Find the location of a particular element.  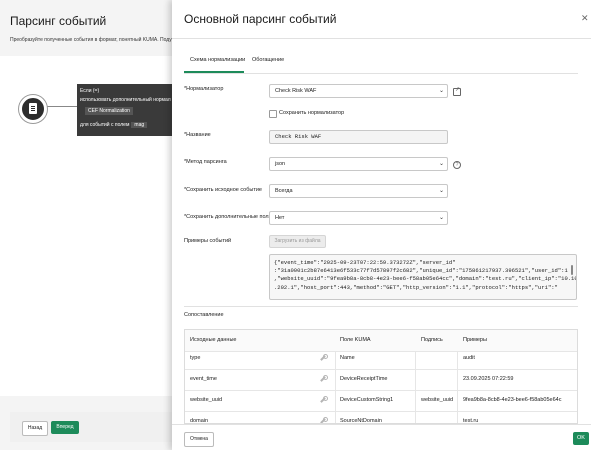

next-button: Вперед is located at coordinates (65, 427).